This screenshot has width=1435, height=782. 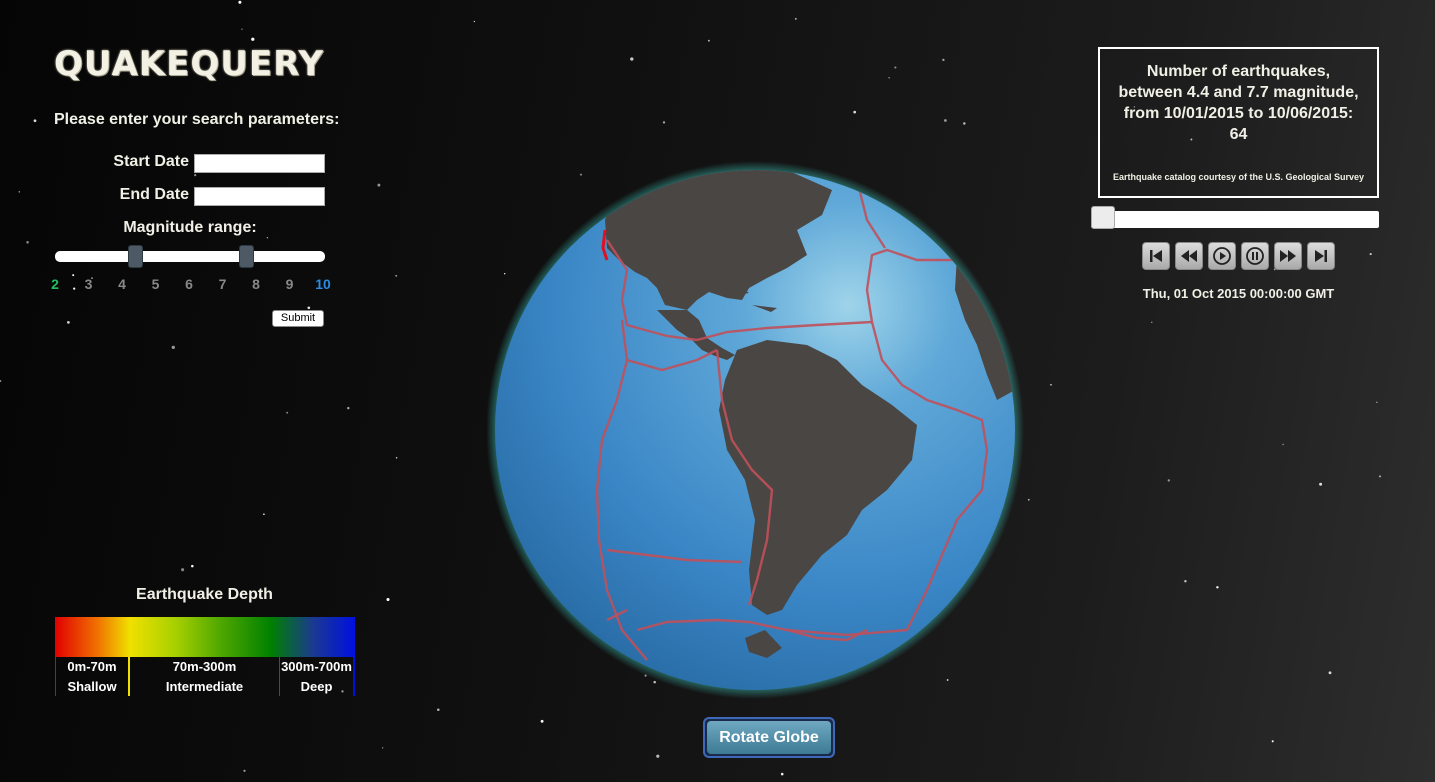 What do you see at coordinates (190, 256) in the screenshot?
I see `magnitude-slider-track` at bounding box center [190, 256].